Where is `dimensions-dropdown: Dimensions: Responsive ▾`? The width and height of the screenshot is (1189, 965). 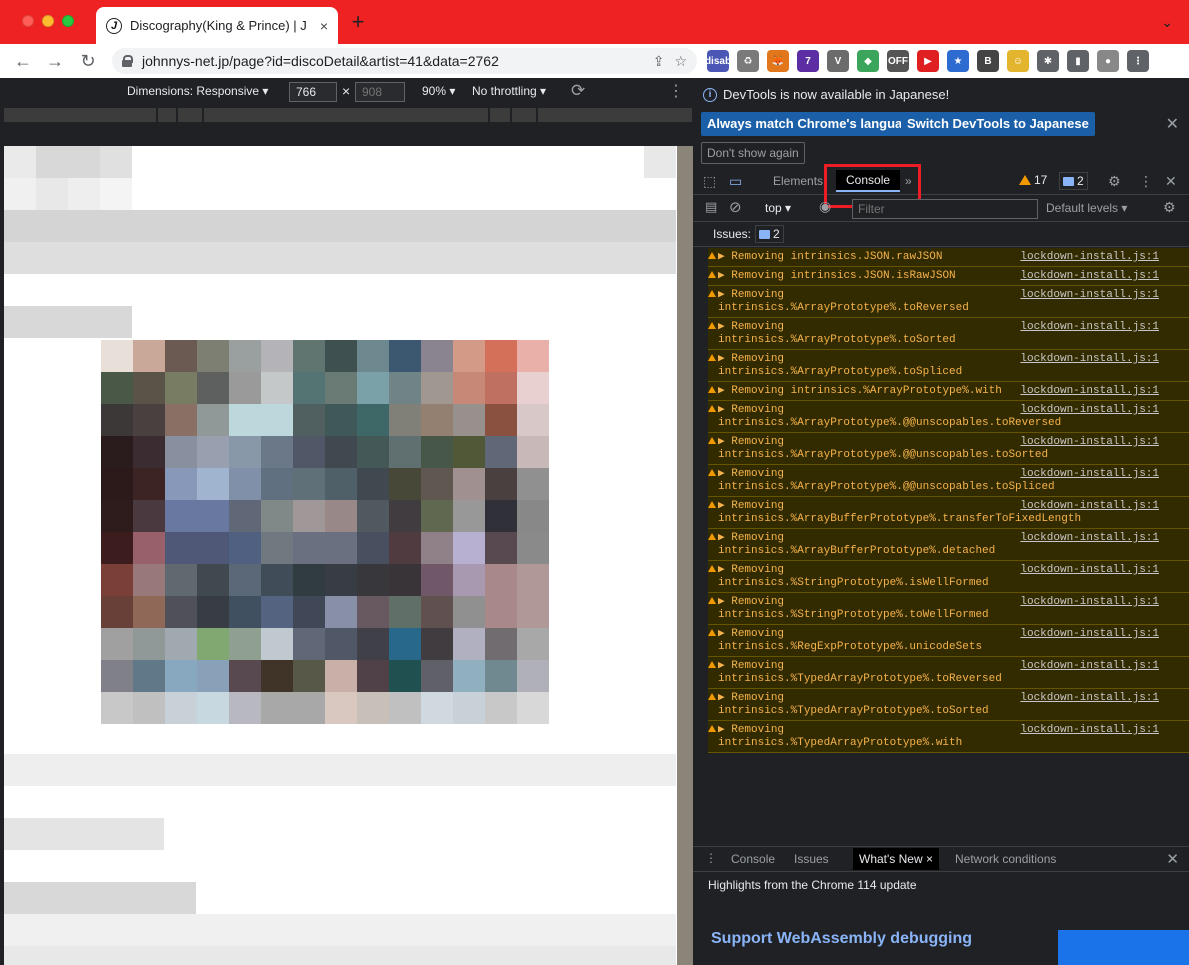
dimensions-dropdown: Dimensions: Responsive ▾ is located at coordinates (197, 91).